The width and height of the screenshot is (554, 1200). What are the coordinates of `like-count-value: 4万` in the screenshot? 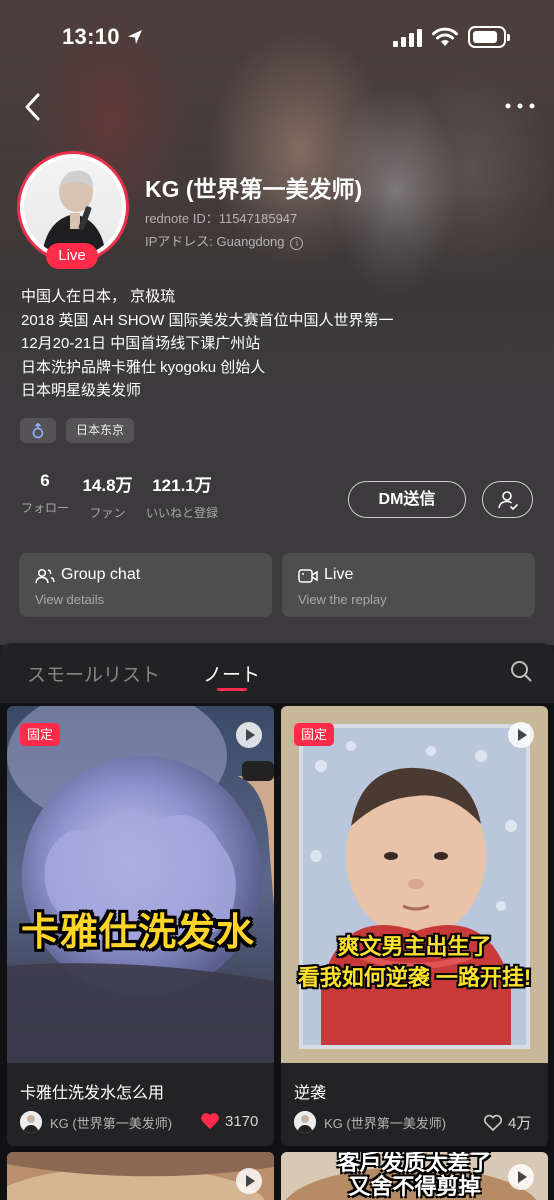 It's located at (520, 1123).